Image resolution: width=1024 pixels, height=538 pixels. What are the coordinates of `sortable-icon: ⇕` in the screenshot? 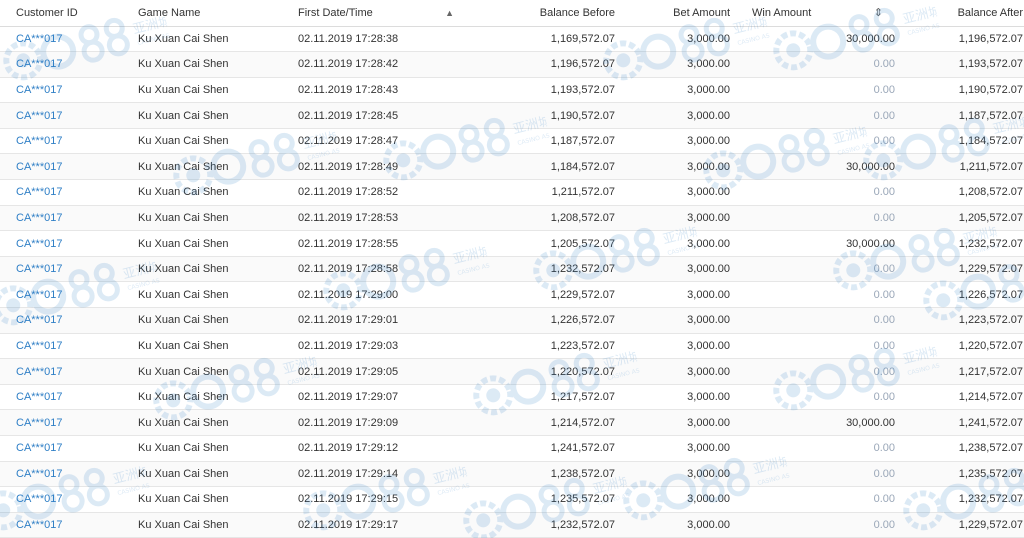 It's located at (878, 12).